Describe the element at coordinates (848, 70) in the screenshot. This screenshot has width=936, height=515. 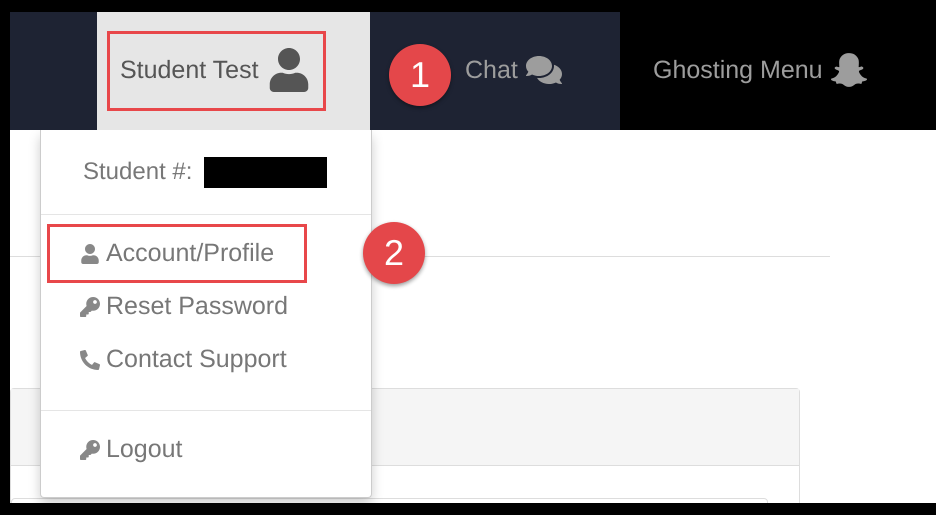
I see `ghost-icon` at that location.